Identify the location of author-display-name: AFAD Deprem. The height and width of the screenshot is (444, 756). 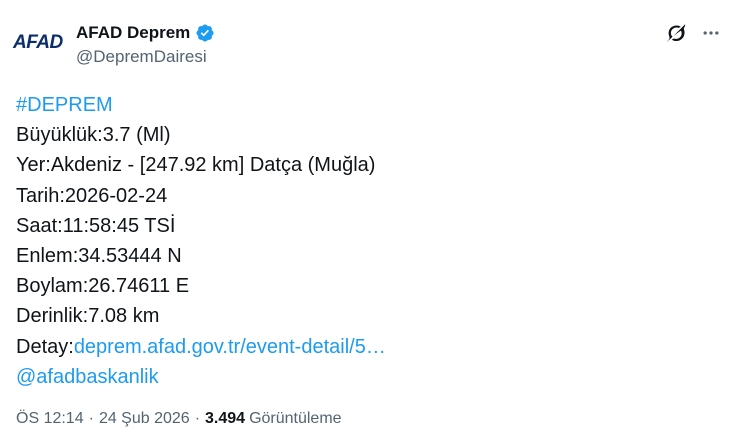
(133, 33).